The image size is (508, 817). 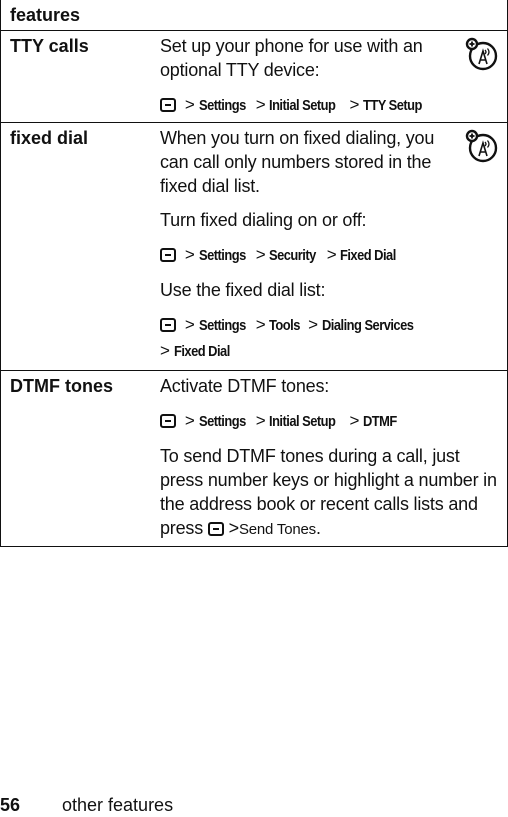 I want to click on feature-name: fixed dial, so click(x=49, y=138).